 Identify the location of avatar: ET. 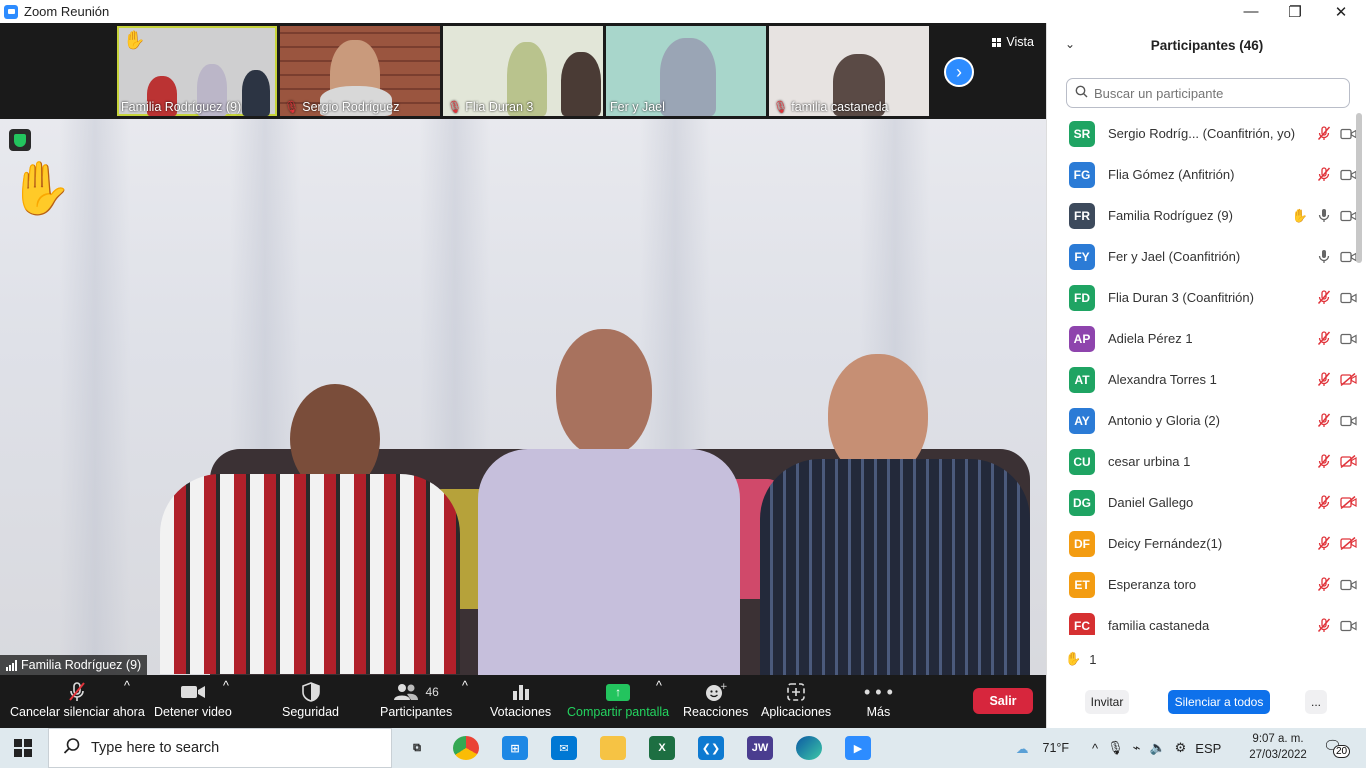
(1082, 584).